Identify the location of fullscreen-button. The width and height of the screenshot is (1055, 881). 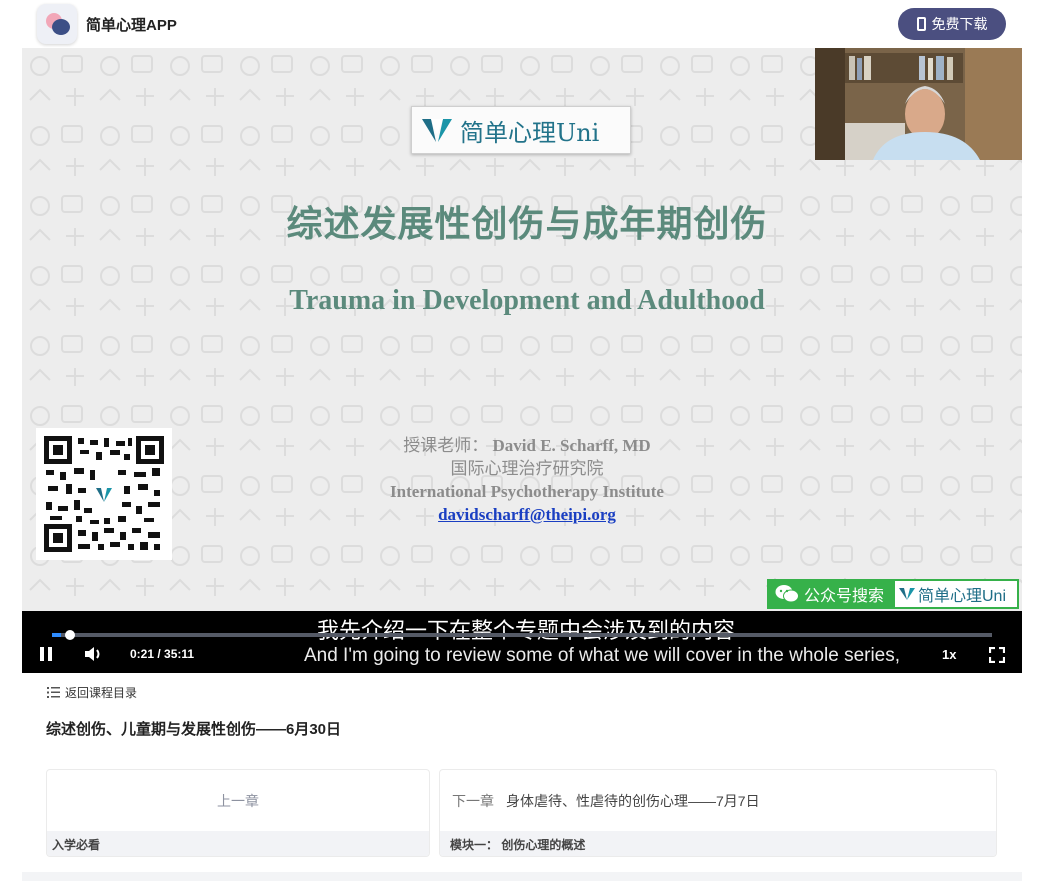
(997, 657).